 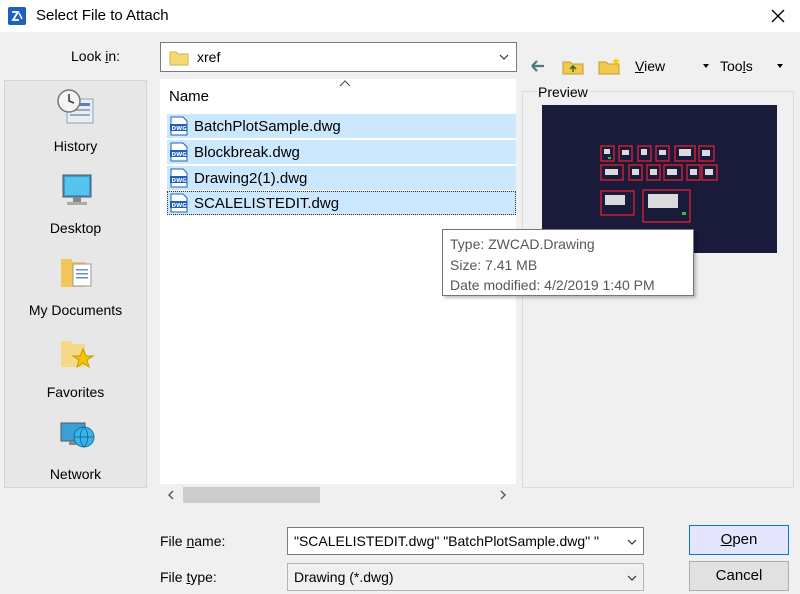 I want to click on file-type-label: File type:, so click(x=188, y=577).